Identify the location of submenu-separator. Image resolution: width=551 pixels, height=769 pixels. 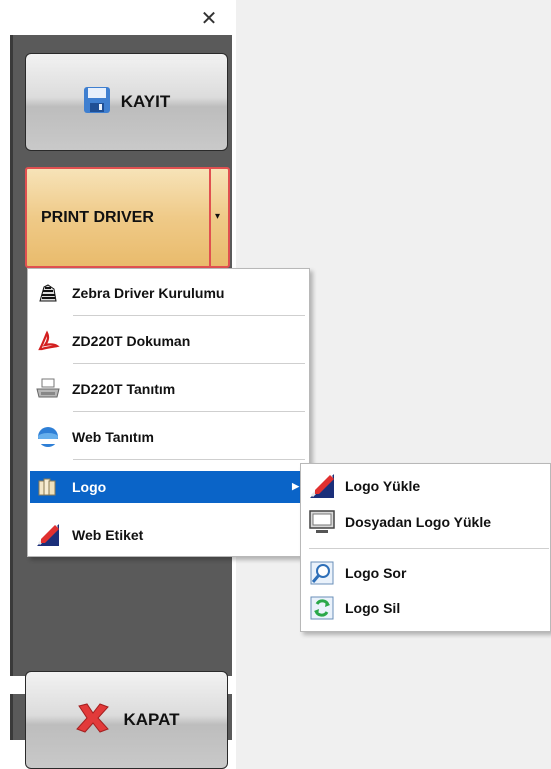
(429, 548).